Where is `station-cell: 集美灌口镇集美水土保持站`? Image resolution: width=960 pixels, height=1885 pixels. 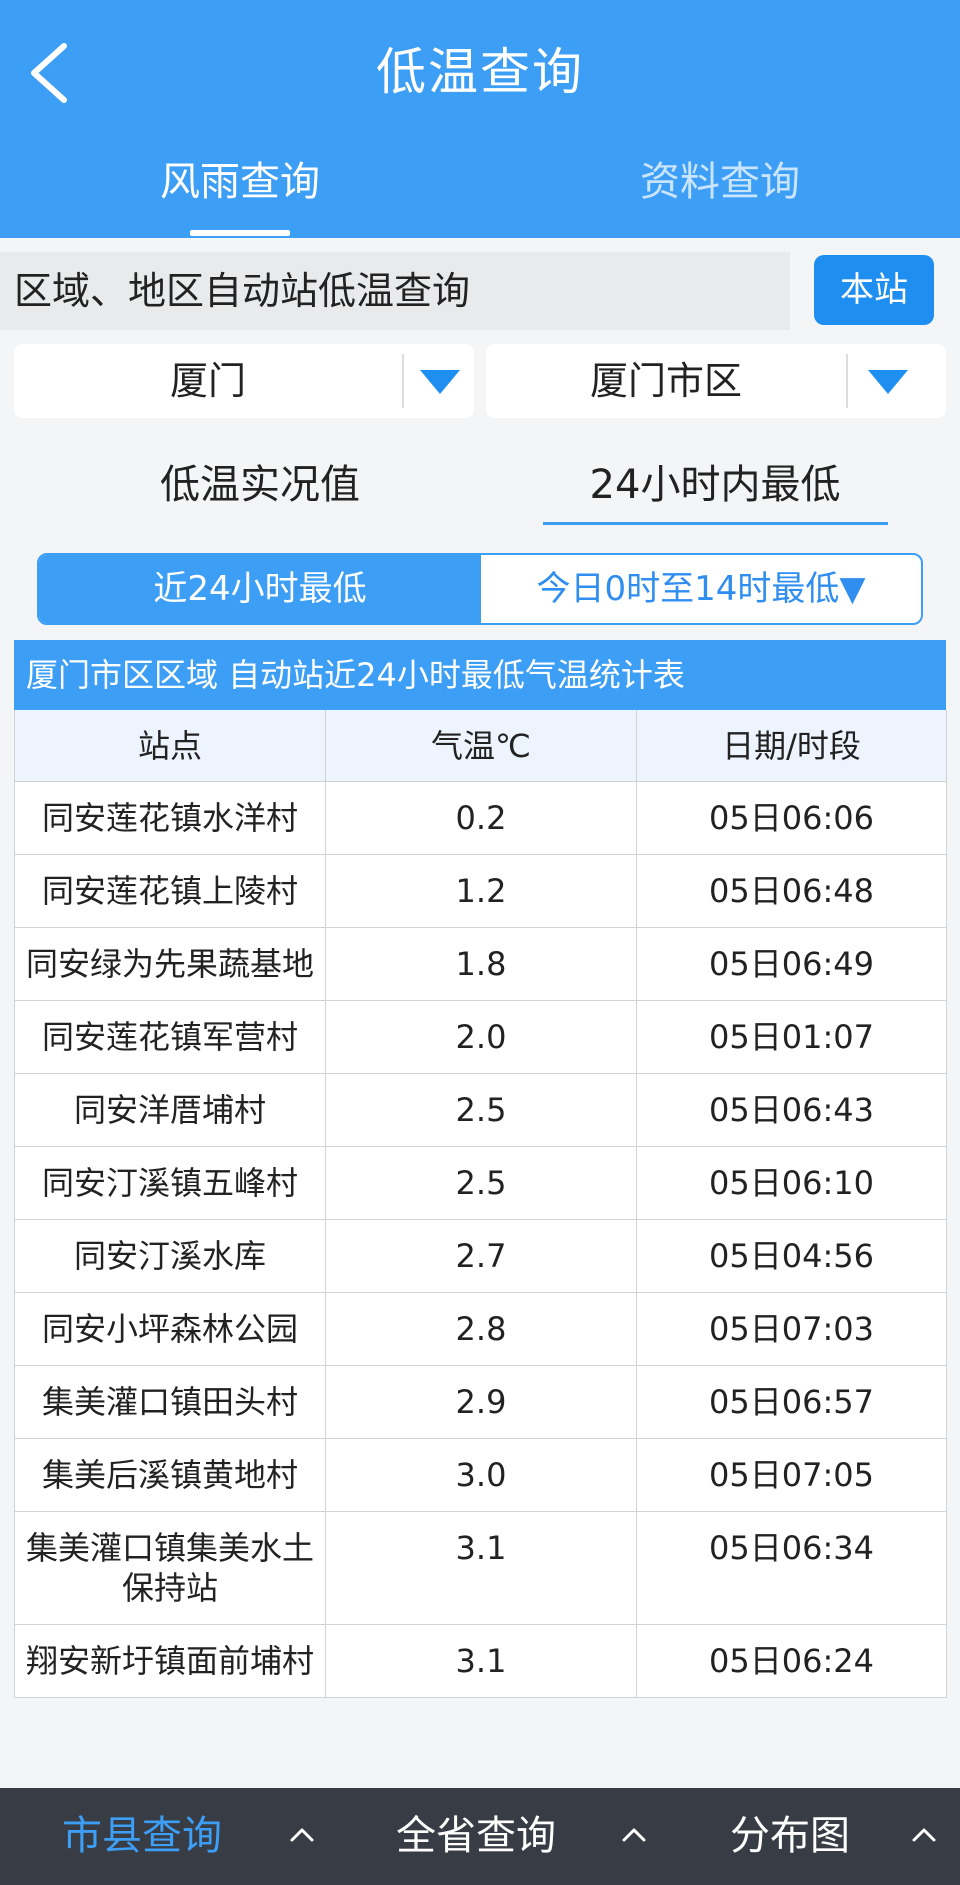 station-cell: 集美灌口镇集美水土保持站 is located at coordinates (170, 1568).